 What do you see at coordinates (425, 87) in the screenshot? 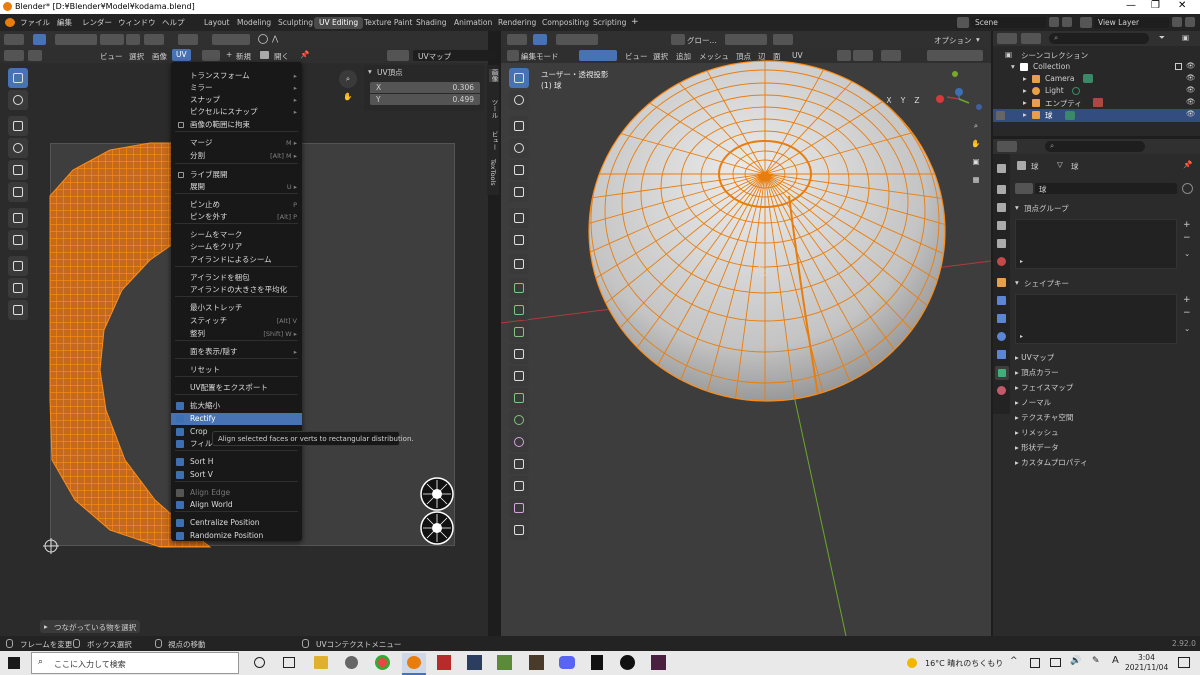
I see `uv-x-field: X 0.306` at bounding box center [425, 87].